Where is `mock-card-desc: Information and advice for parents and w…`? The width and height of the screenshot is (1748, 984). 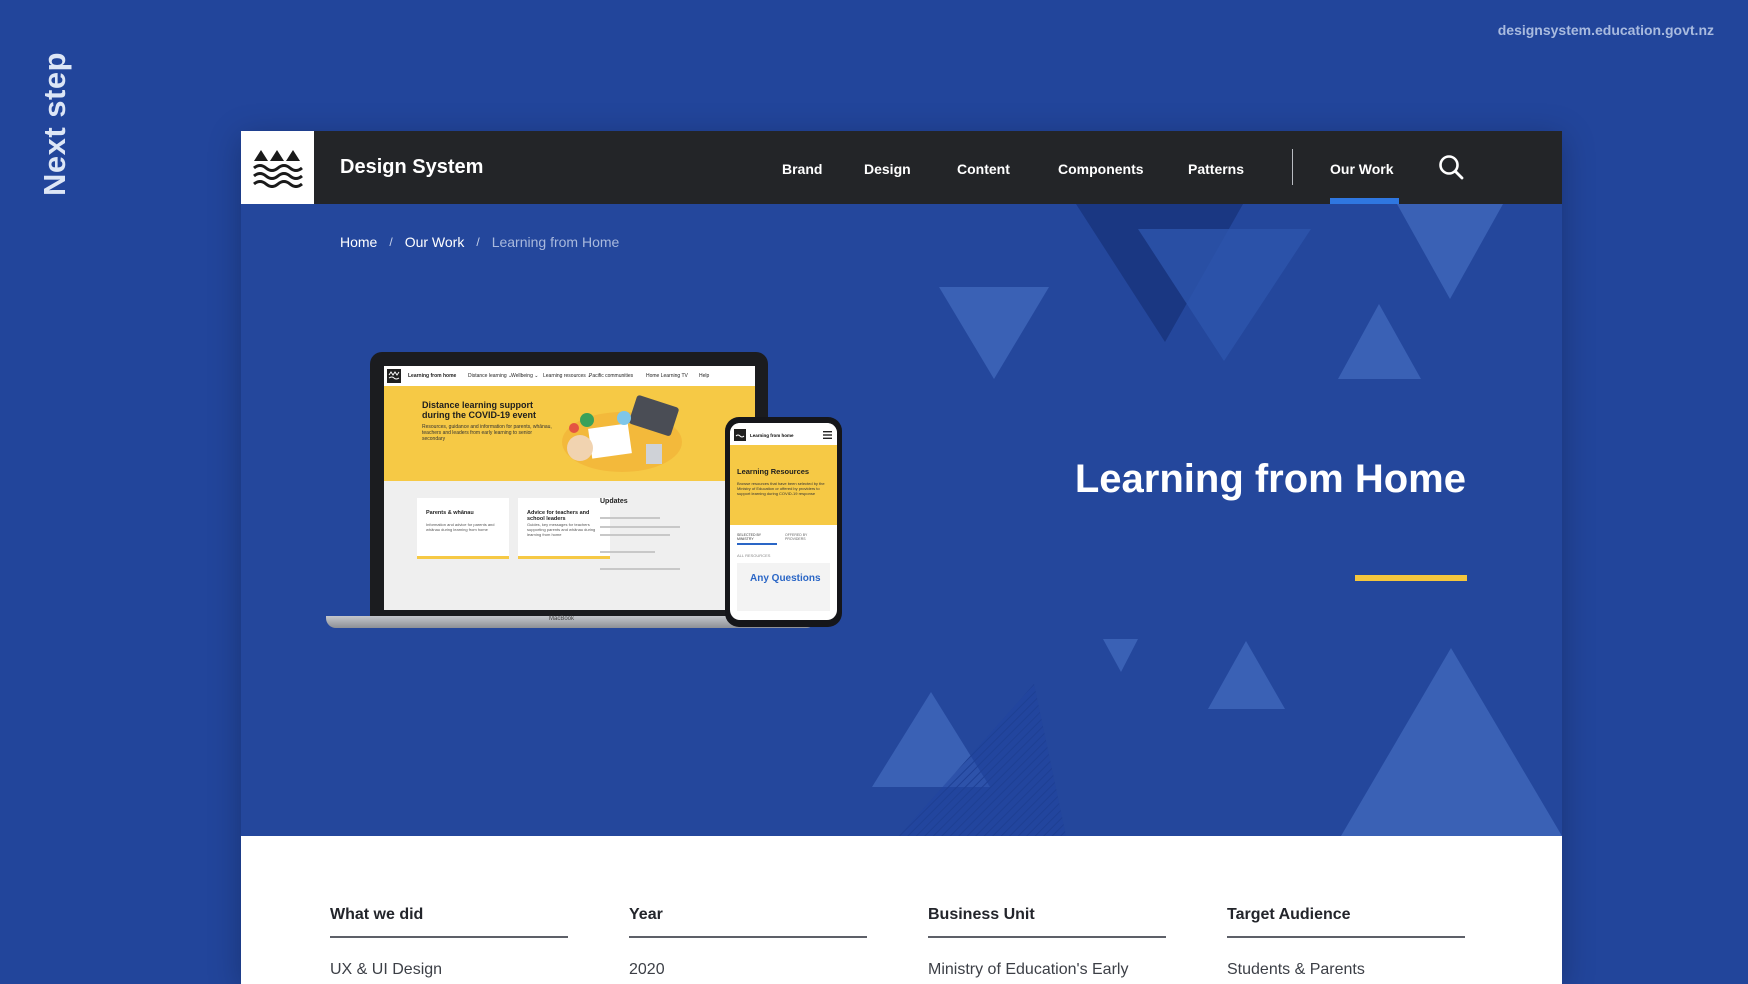
mock-card-desc: Information and advice for parents and w… is located at coordinates (460, 527).